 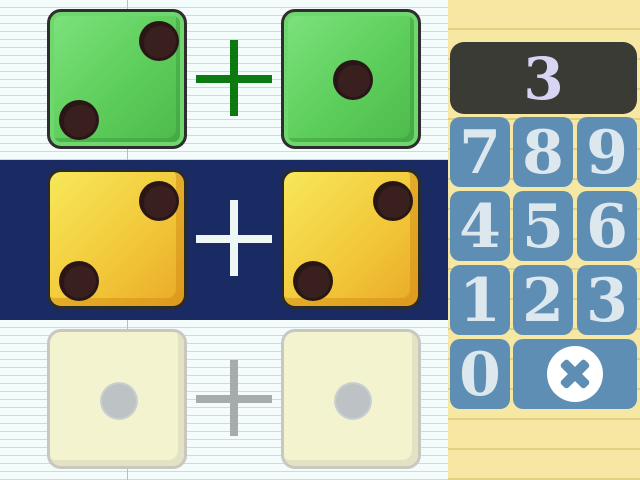 What do you see at coordinates (480, 300) in the screenshot?
I see `key-1: 1` at bounding box center [480, 300].